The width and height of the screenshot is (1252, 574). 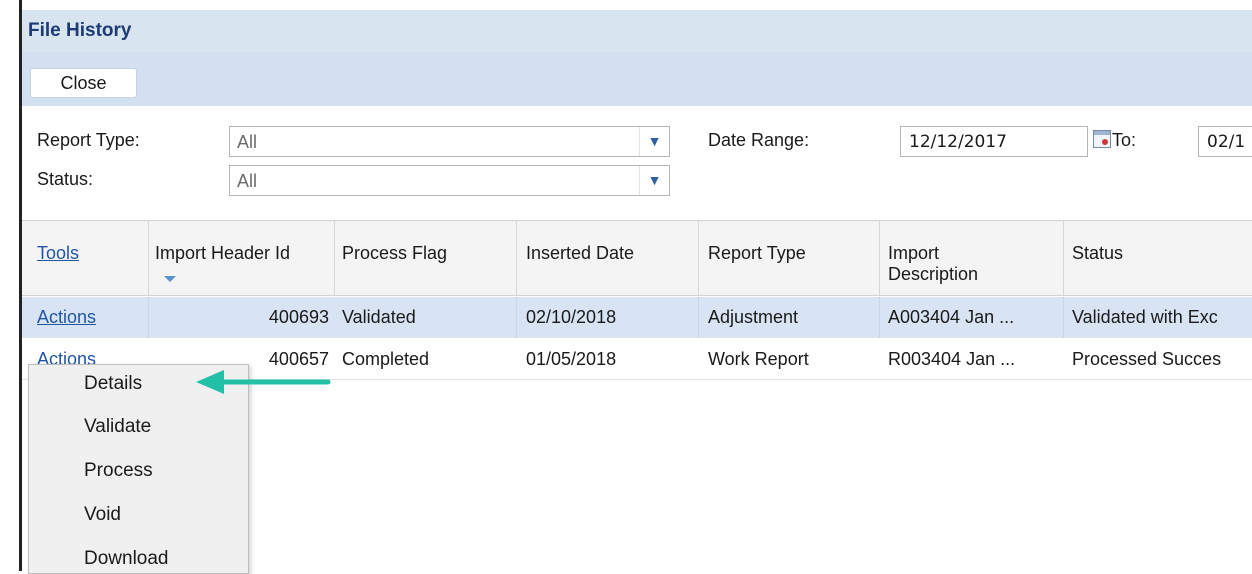 I want to click on process-flag-header: Process Flag, so click(x=394, y=253).